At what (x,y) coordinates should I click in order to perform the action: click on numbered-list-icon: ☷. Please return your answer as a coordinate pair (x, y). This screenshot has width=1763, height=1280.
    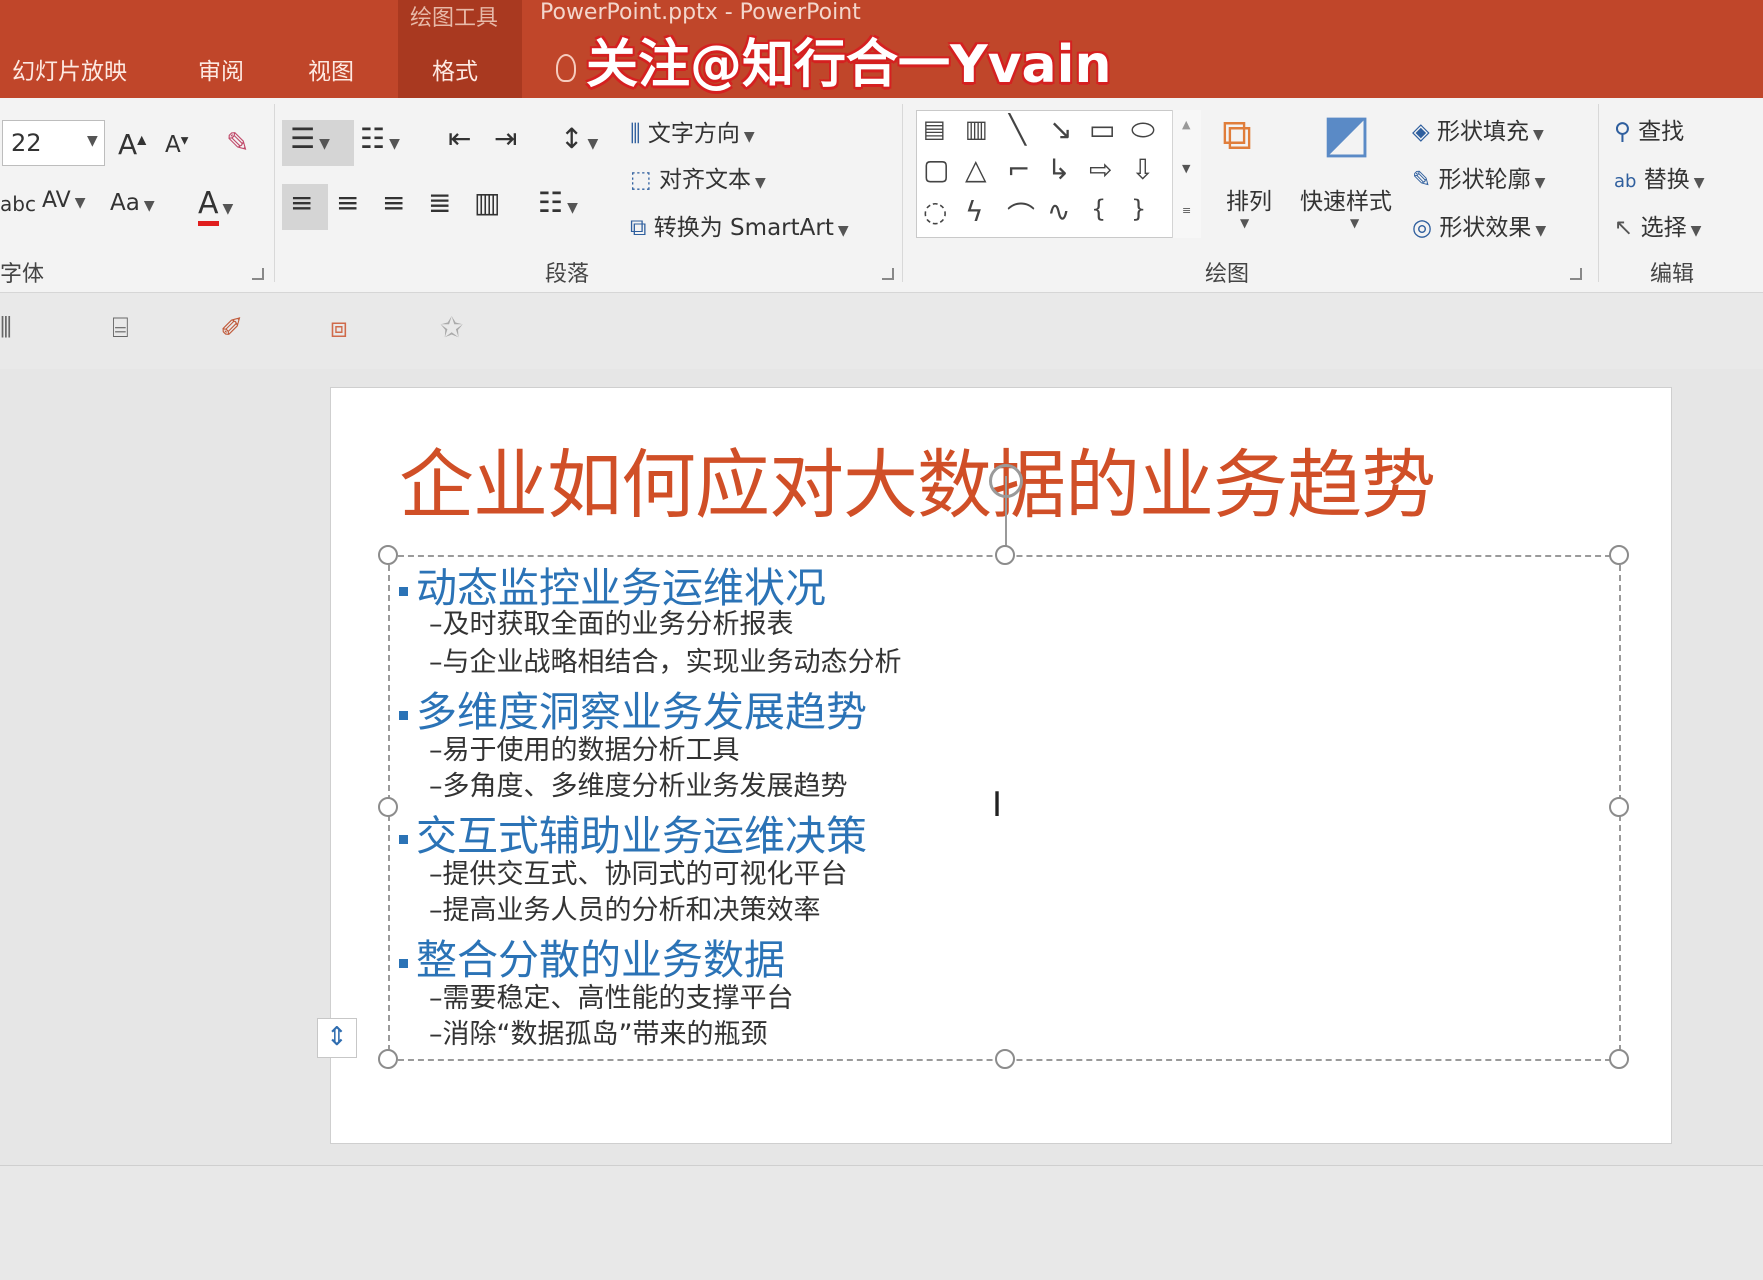
    Looking at the image, I should click on (373, 138).